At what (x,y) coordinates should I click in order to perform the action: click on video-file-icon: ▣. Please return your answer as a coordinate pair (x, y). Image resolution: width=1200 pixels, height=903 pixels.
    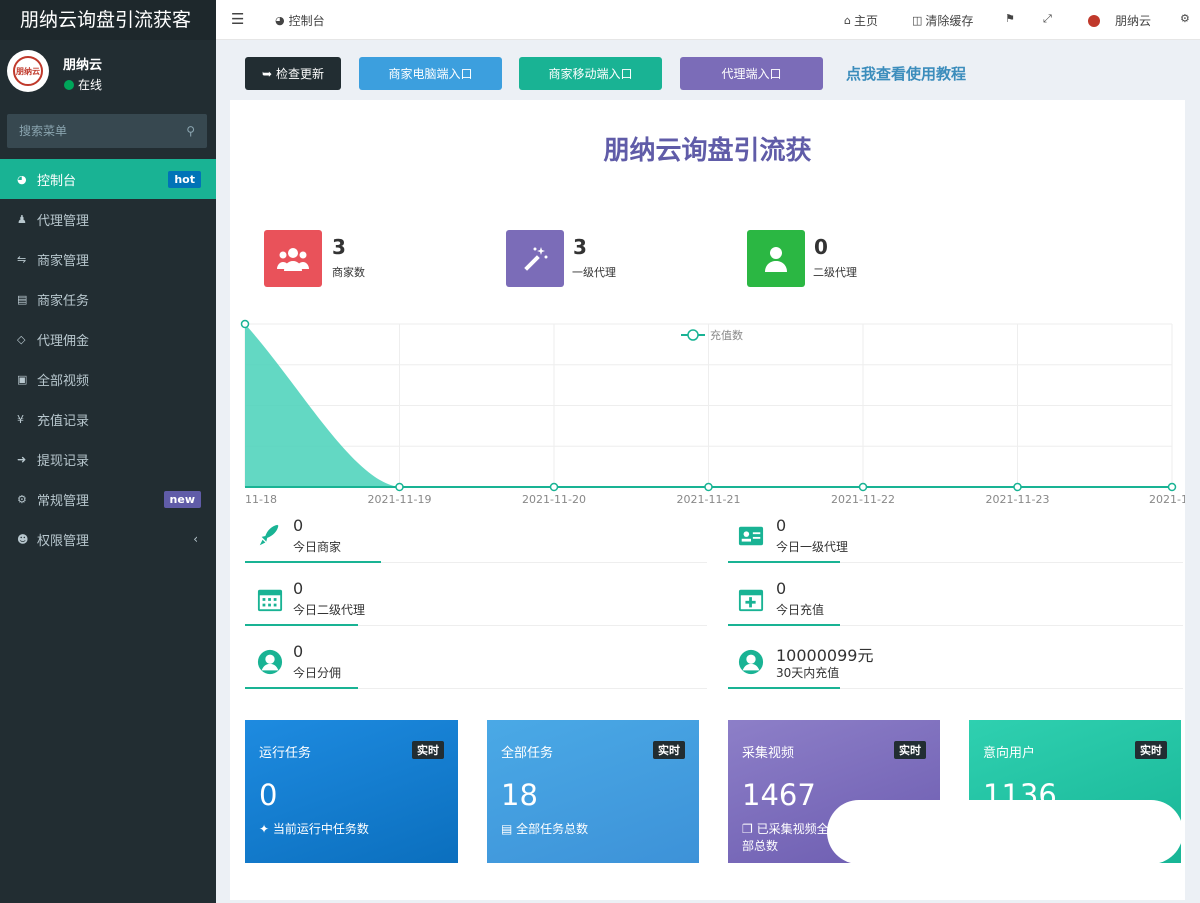
    Looking at the image, I should click on (22, 379).